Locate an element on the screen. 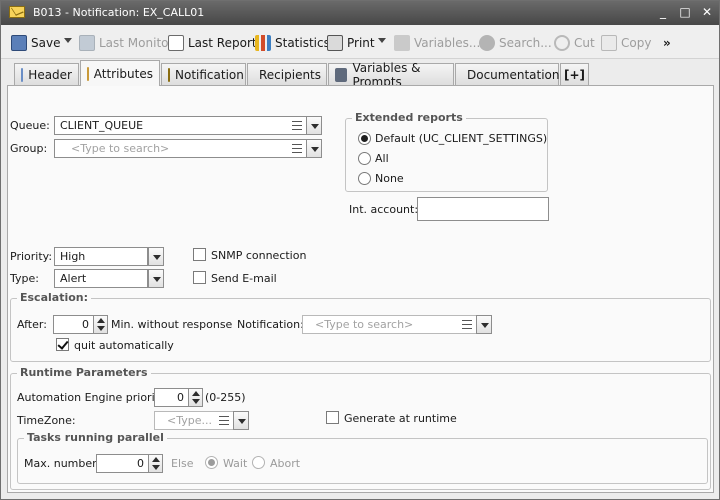  group-search-input: <Type to search> is located at coordinates (180, 148).